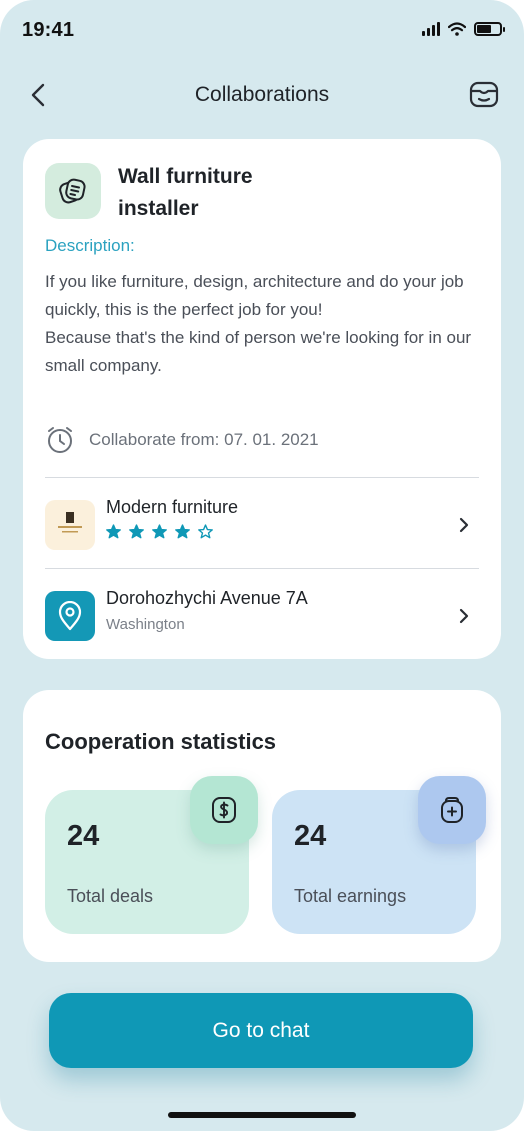 The height and width of the screenshot is (1131, 524). Describe the element at coordinates (48, 30) in the screenshot. I see `status-time: 19:41` at that location.